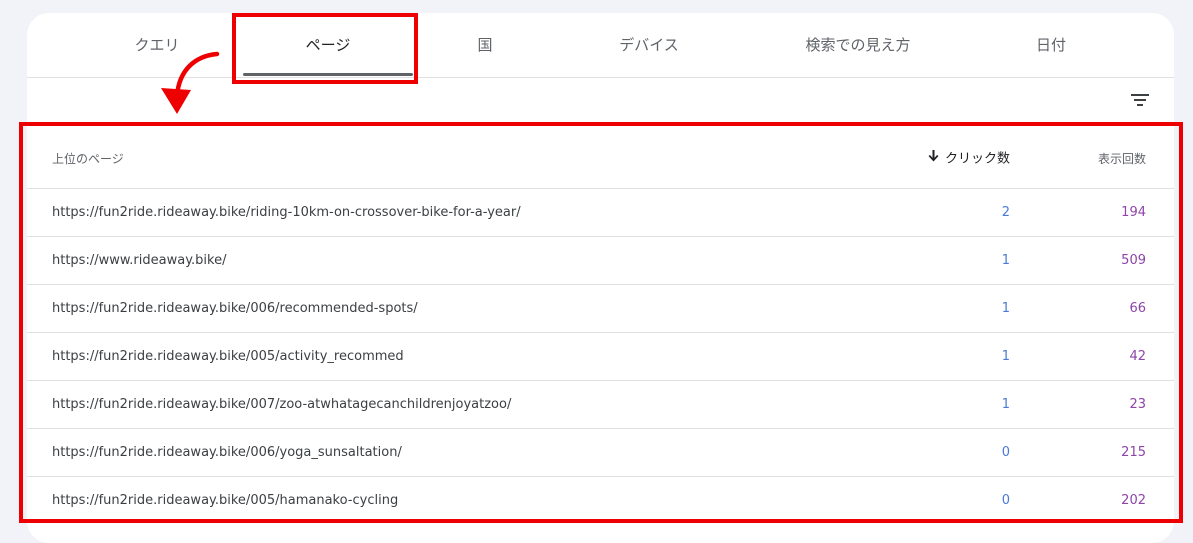  Describe the element at coordinates (88, 159) in the screenshot. I see `column-header-page: 上位のページ` at that location.